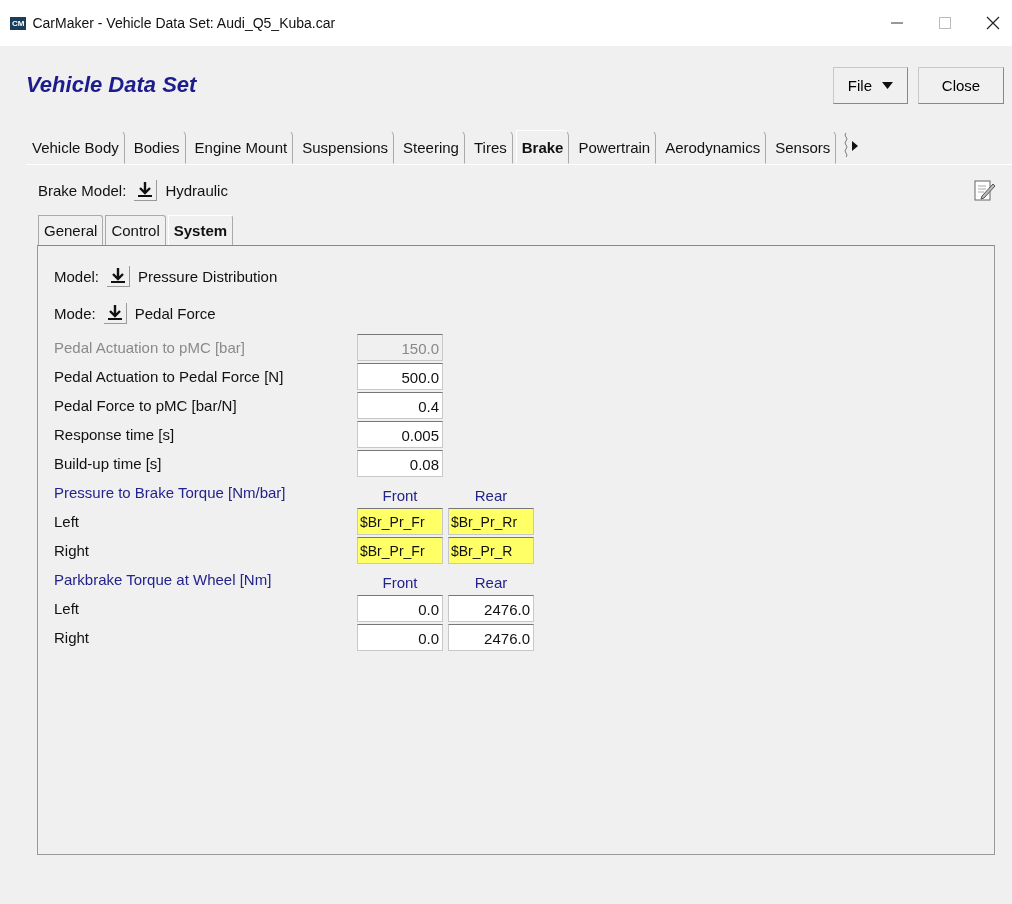 This screenshot has height=904, width=1012. Describe the element at coordinates (542, 147) in the screenshot. I see `tab: Brake` at that location.